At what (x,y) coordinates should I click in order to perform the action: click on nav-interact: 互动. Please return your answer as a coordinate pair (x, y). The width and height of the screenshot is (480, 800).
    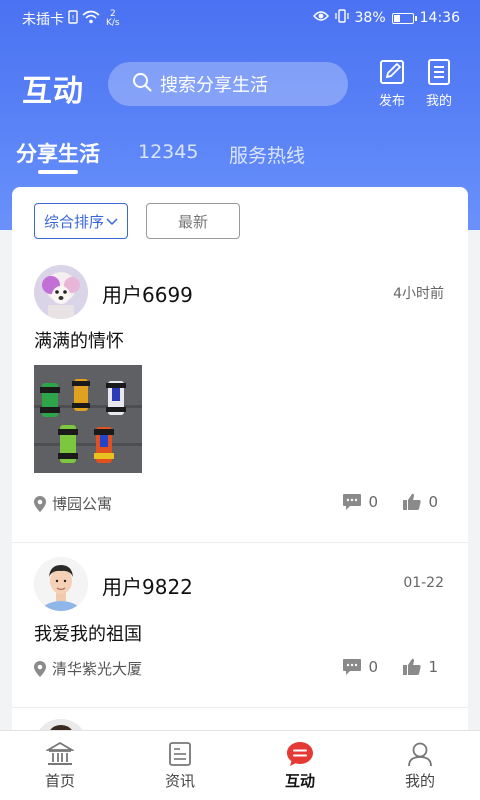
    Looking at the image, I should click on (300, 765).